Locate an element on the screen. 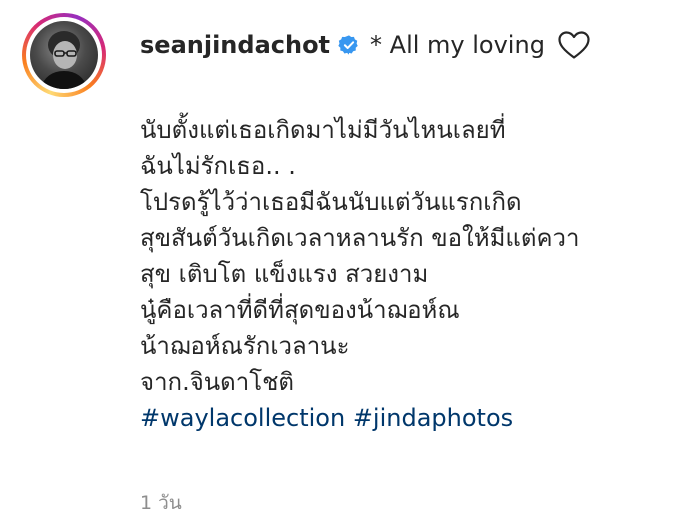 The image size is (692, 525). hashtag-link: #jindaphotos is located at coordinates (433, 418).